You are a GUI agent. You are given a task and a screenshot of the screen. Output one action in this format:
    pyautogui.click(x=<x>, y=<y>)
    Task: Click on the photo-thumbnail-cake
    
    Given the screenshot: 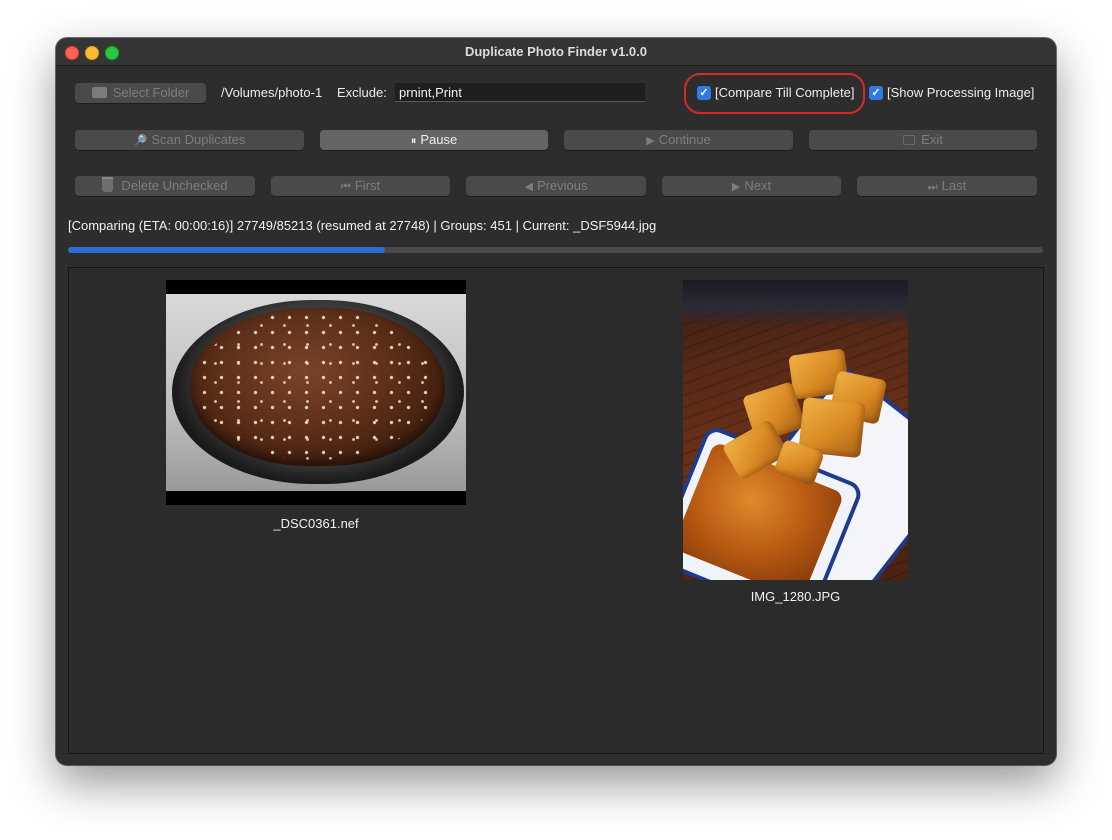 What is the action you would take?
    pyautogui.click(x=316, y=392)
    